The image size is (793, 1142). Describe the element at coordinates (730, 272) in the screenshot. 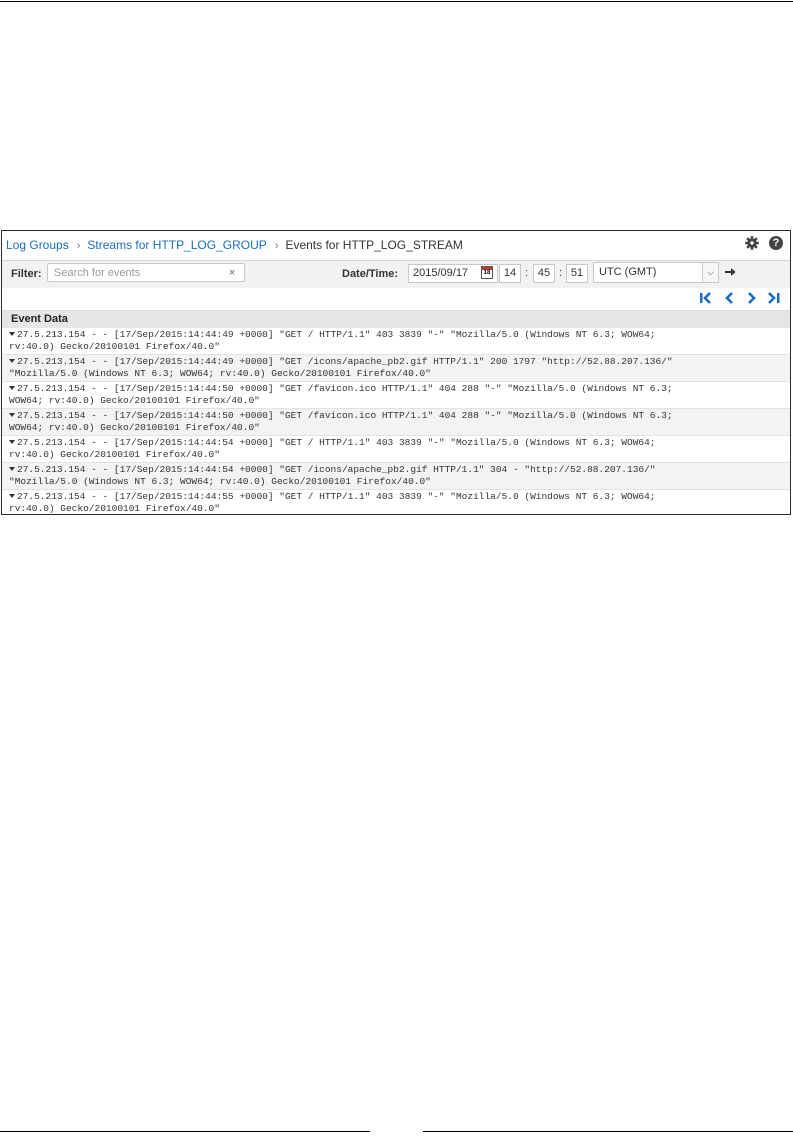

I see `arrow-right-icon` at that location.